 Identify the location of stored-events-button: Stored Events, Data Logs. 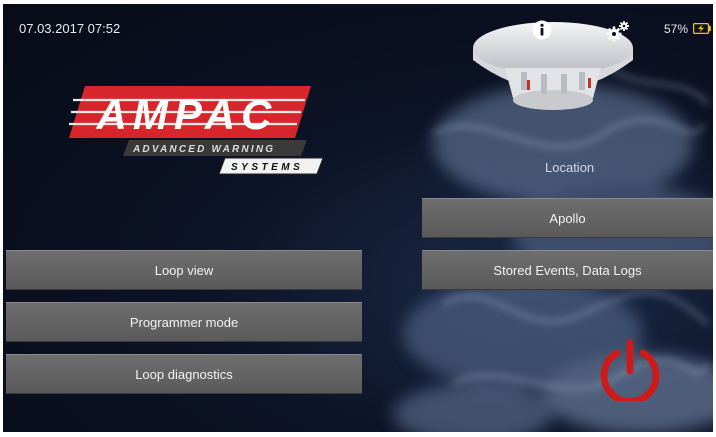
(567, 270).